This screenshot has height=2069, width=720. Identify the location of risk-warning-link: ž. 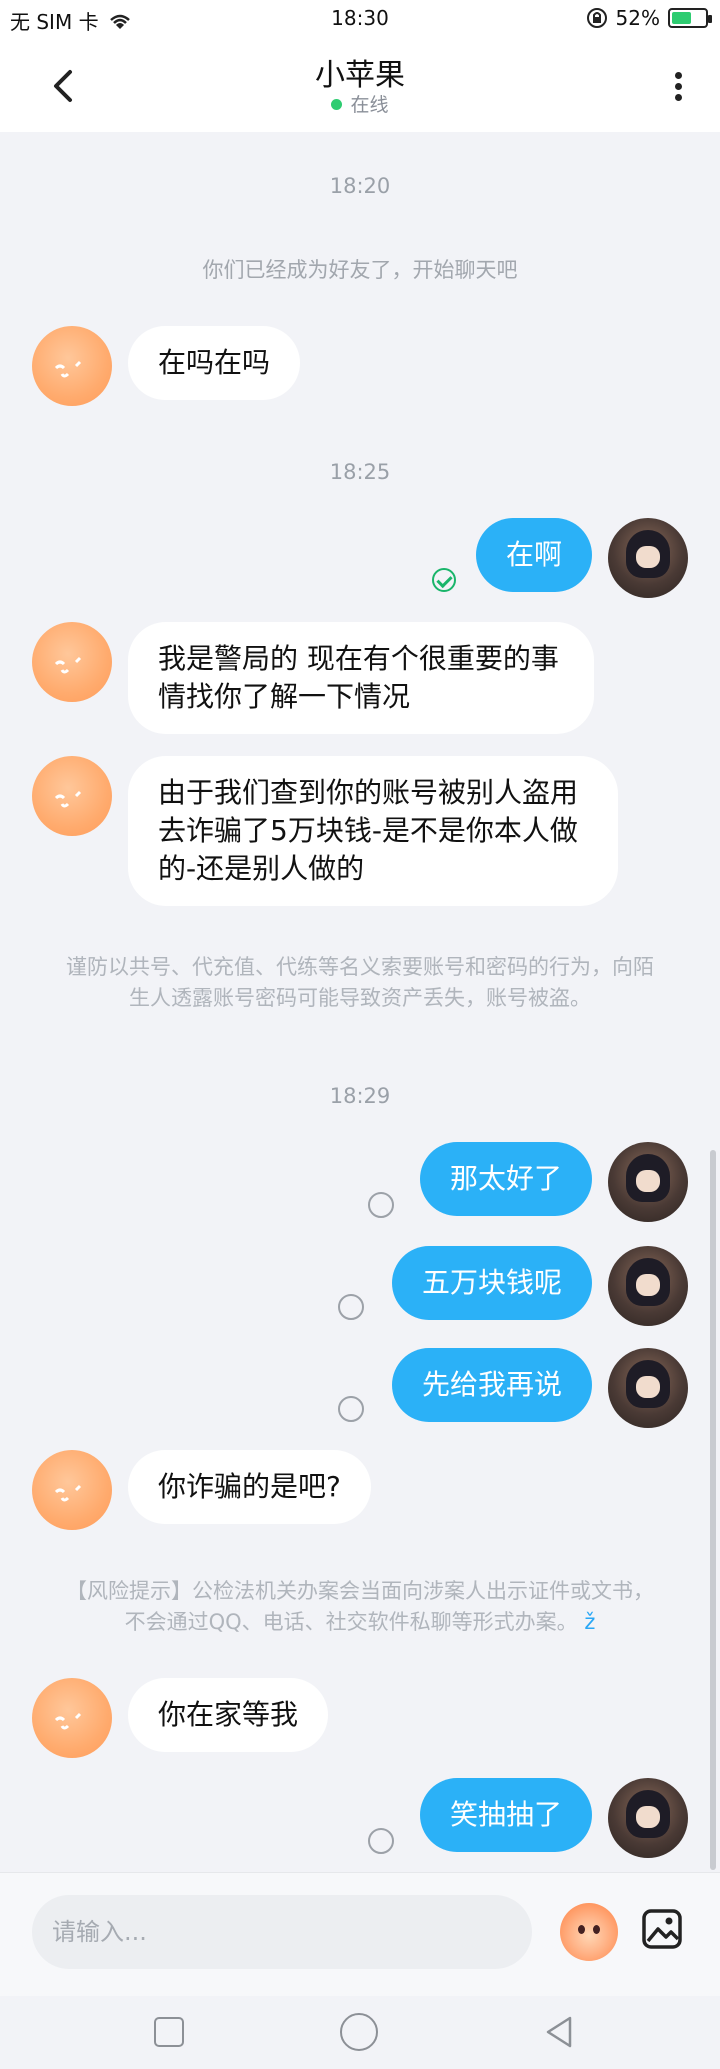
(589, 1622).